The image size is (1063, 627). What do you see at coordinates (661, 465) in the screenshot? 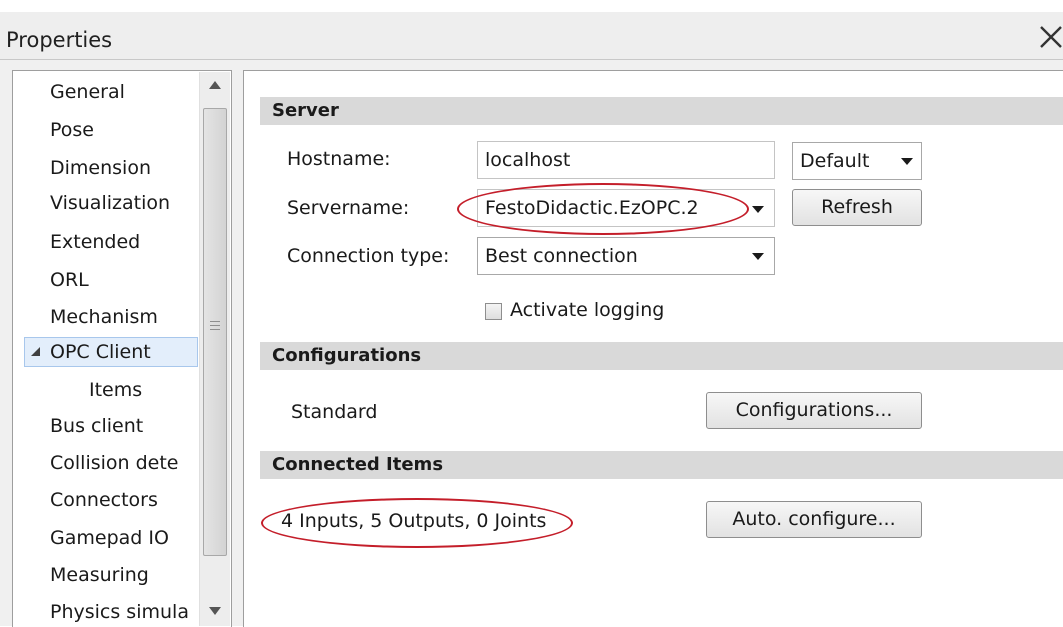
I see `connected-items-section-header: Connected Items` at bounding box center [661, 465].